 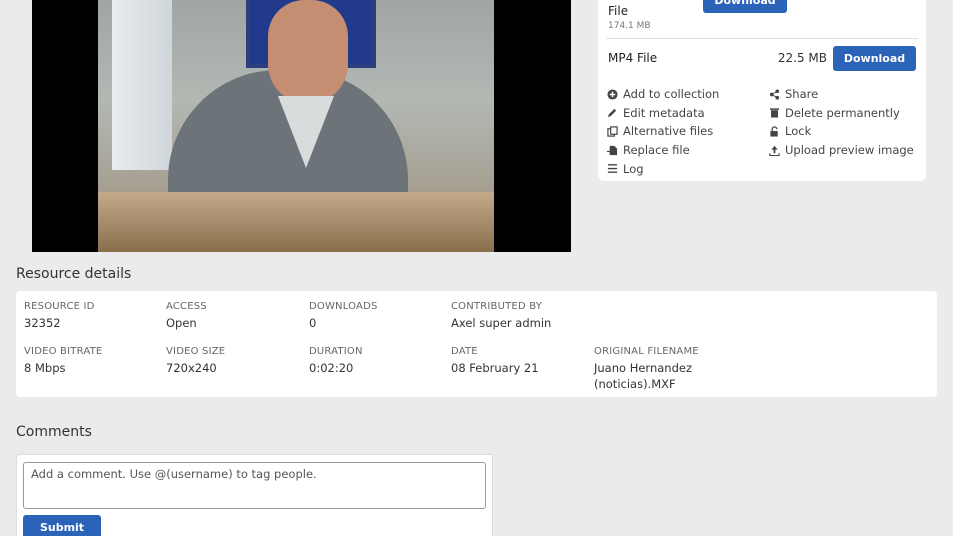 I want to click on action-label: Upload preview image, so click(x=849, y=150).